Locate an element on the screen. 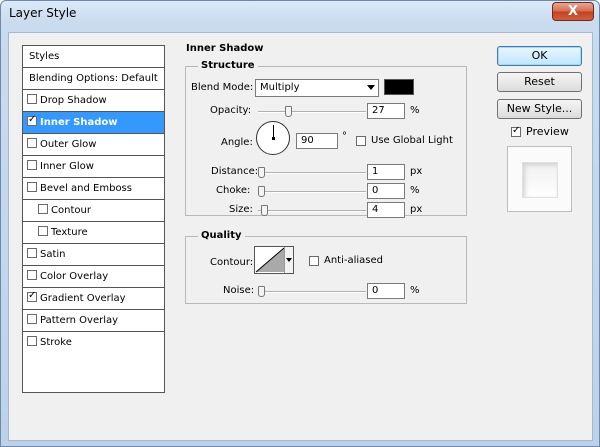  use-global-light-label: Use Global Light is located at coordinates (412, 140).